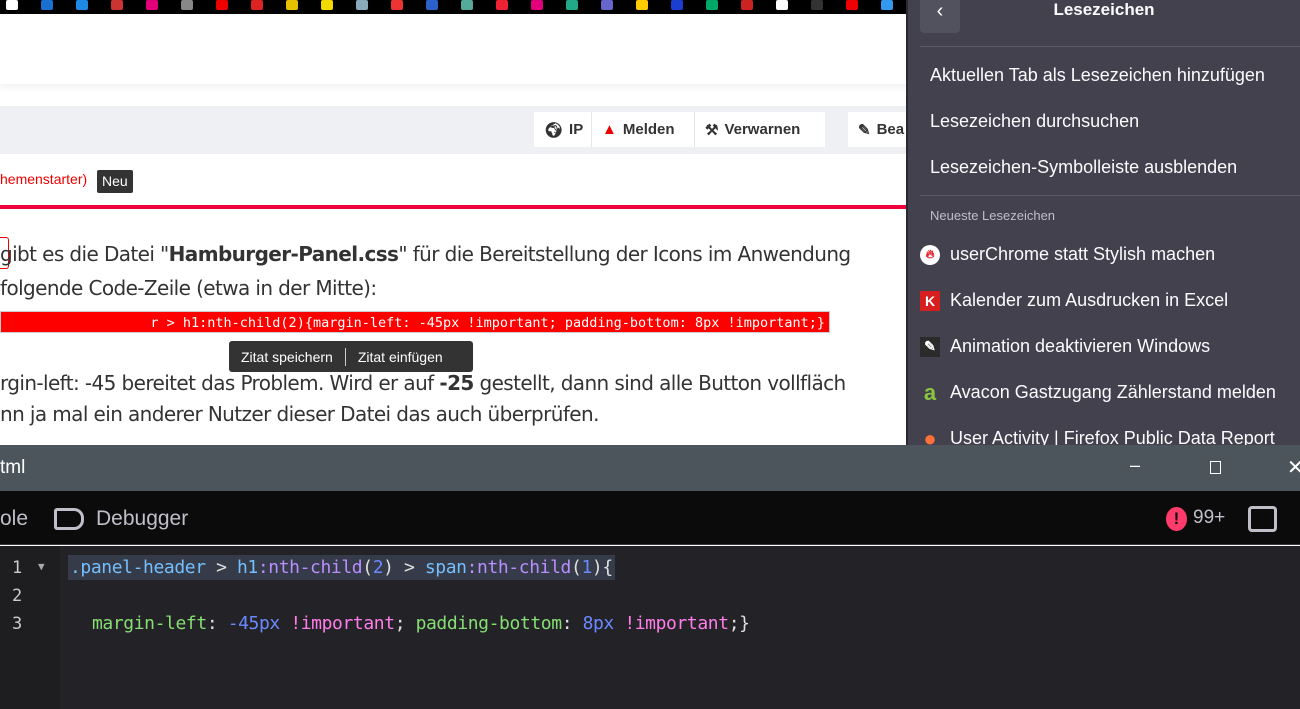  I want to click on recent-bookmark-item: ✎ Animation deaktivieren Windows, so click(1065, 346).